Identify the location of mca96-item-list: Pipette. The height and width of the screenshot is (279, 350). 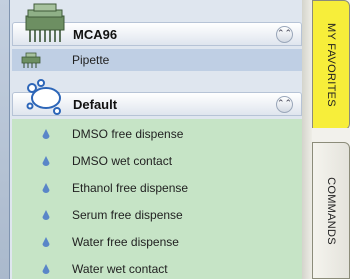
(157, 60).